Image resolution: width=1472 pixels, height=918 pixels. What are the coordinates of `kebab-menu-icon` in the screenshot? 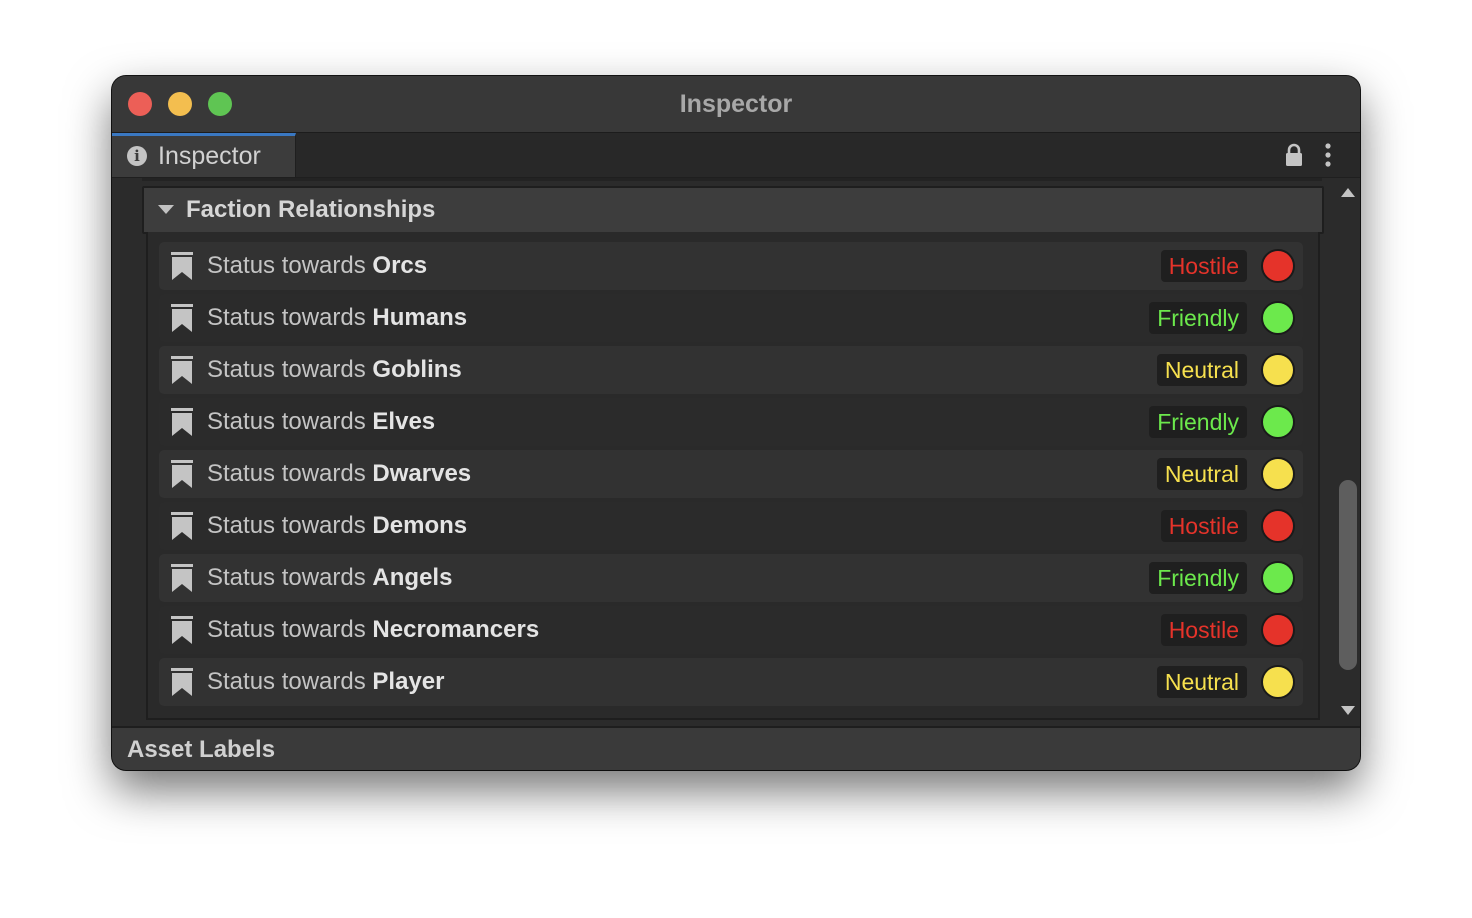 It's located at (1328, 155).